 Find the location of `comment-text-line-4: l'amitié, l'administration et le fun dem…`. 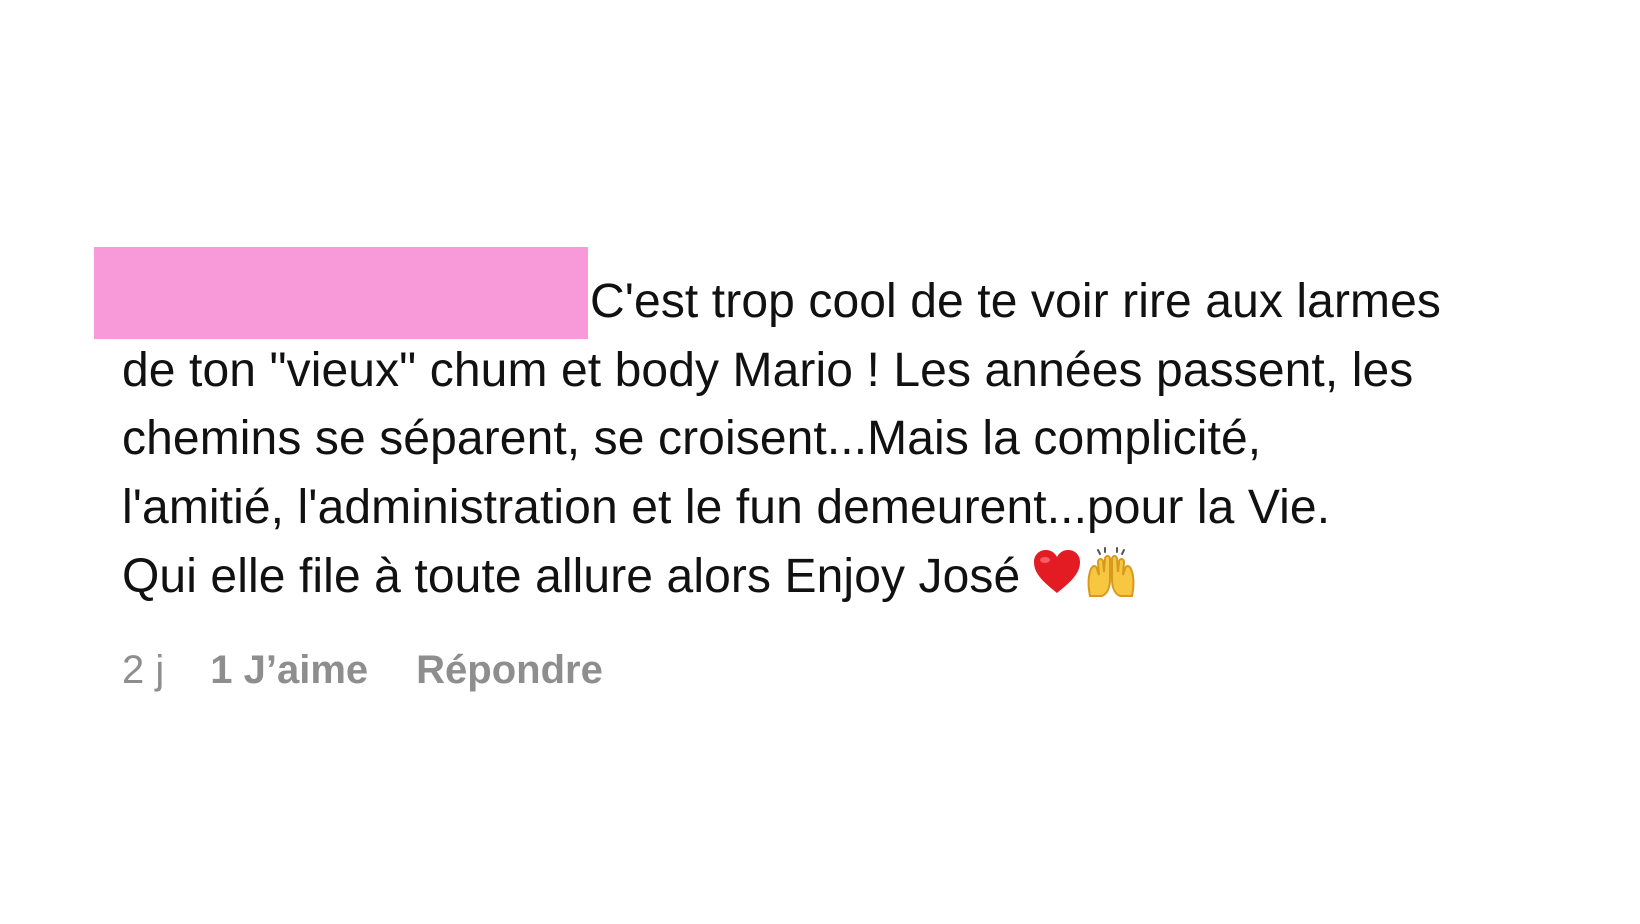

comment-text-line-4: l'amitié, l'administration et le fun dem… is located at coordinates (726, 507).